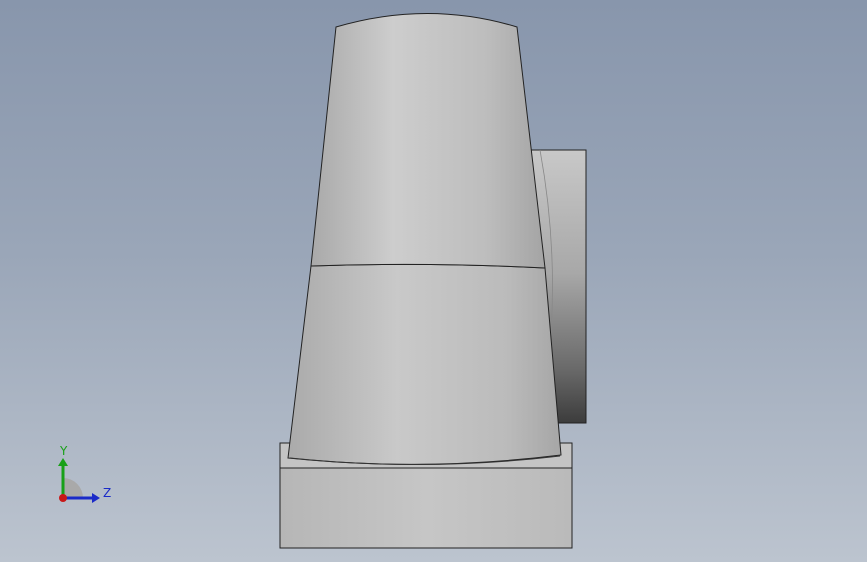 The height and width of the screenshot is (562, 867). What do you see at coordinates (428, 141) in the screenshot?
I see `upper-housing` at bounding box center [428, 141].